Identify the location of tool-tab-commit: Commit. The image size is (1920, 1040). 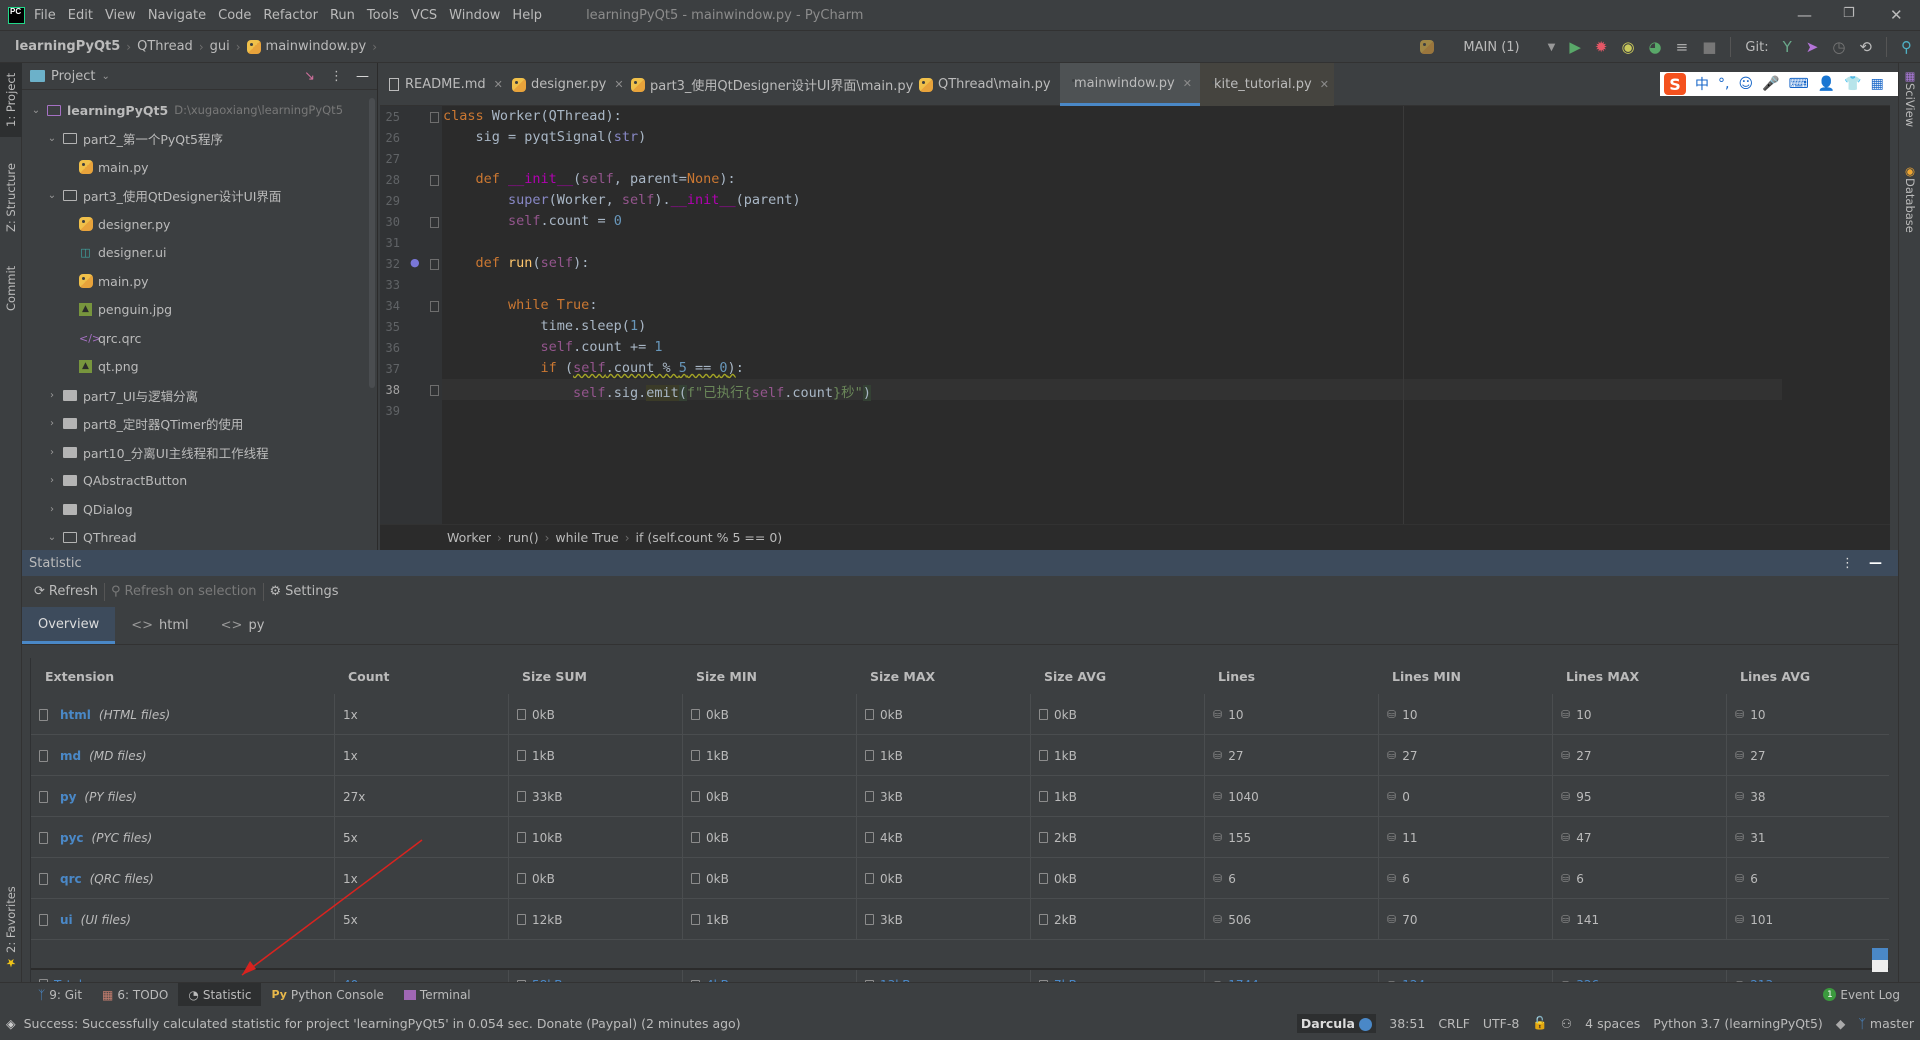
(11, 288).